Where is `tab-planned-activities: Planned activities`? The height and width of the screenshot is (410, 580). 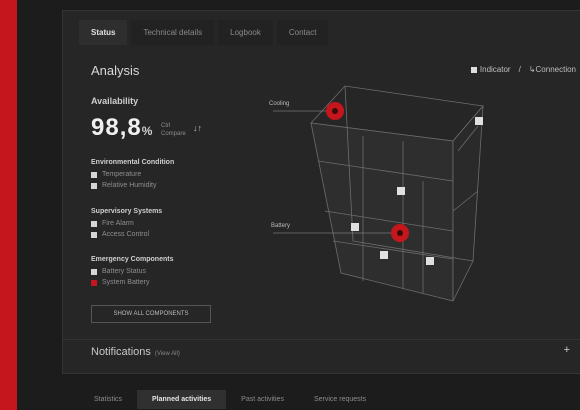 tab-planned-activities: Planned activities is located at coordinates (182, 399).